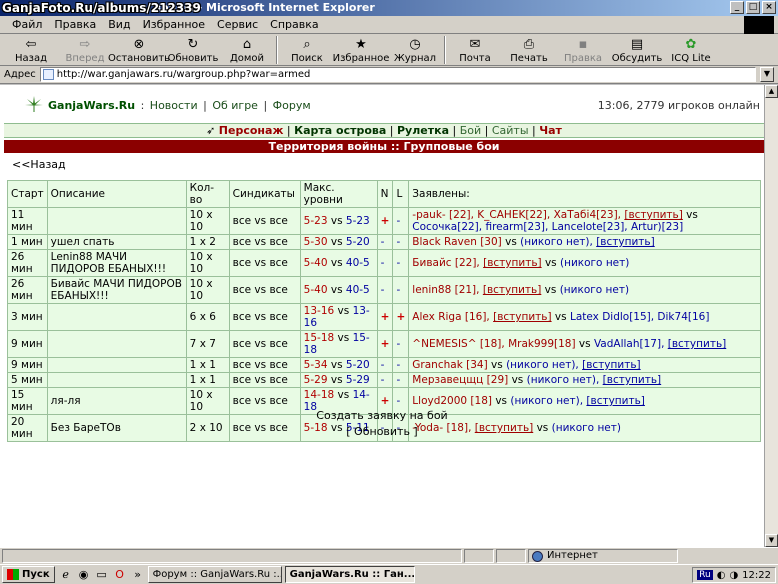  Describe the element at coordinates (382, 431) in the screenshot. I see `refresh-list-link: [ Обновить ]` at that location.